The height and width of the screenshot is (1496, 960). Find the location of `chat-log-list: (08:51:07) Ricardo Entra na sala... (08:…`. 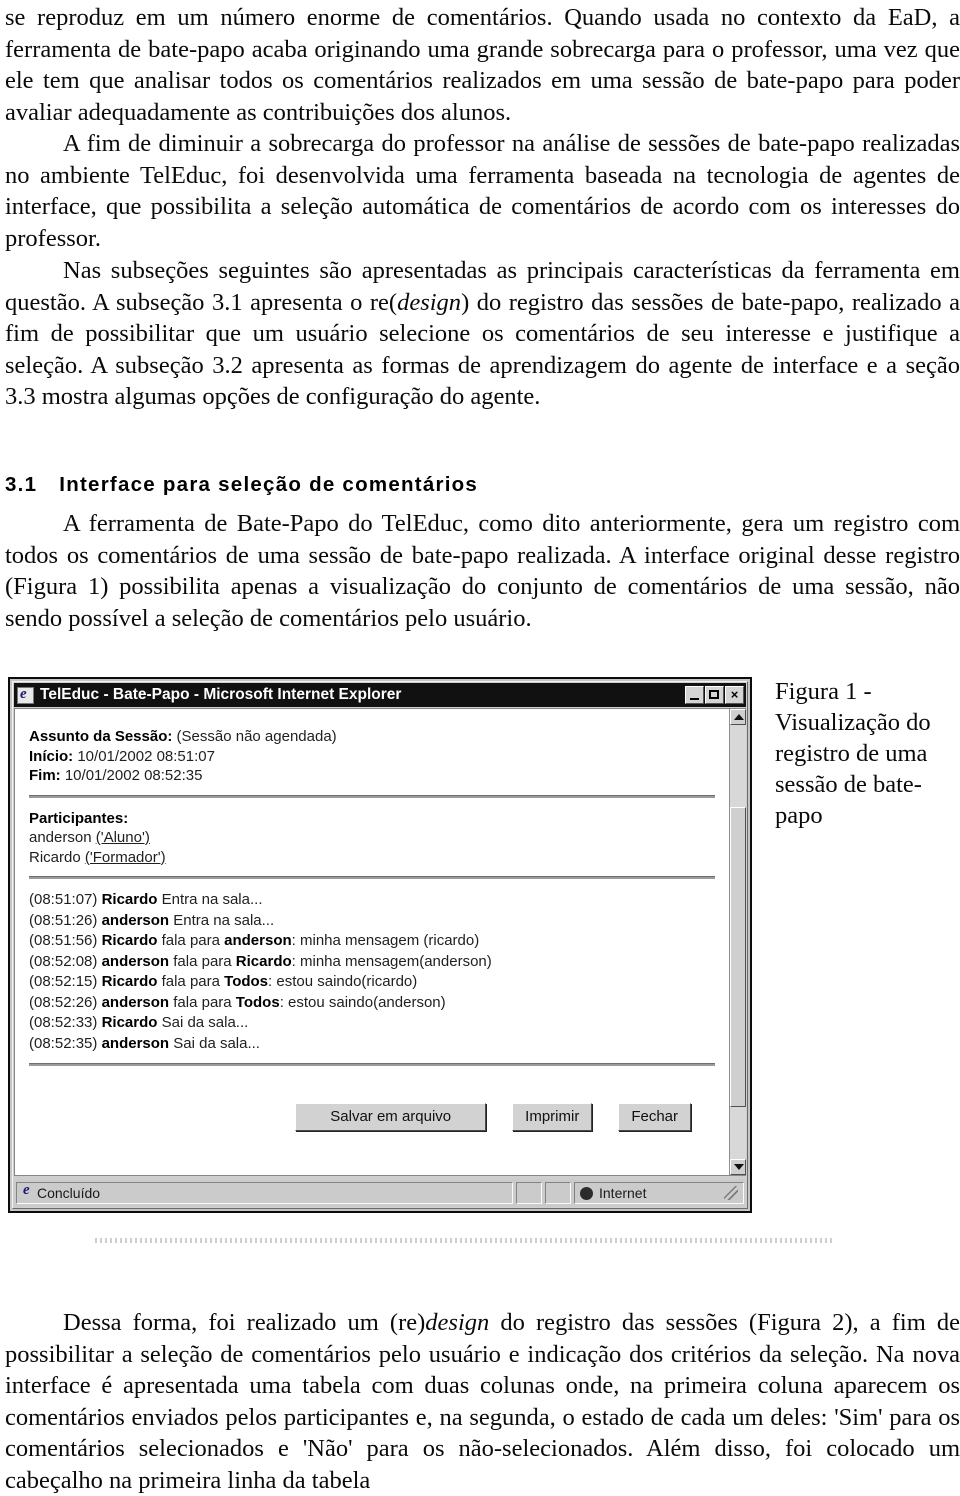

chat-log-list: (08:51:07) Ricardo Entra na sala... (08:… is located at coordinates (372, 972).